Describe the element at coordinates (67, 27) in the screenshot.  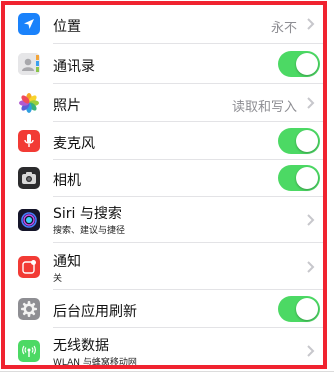
I see `row-title: 位置` at that location.